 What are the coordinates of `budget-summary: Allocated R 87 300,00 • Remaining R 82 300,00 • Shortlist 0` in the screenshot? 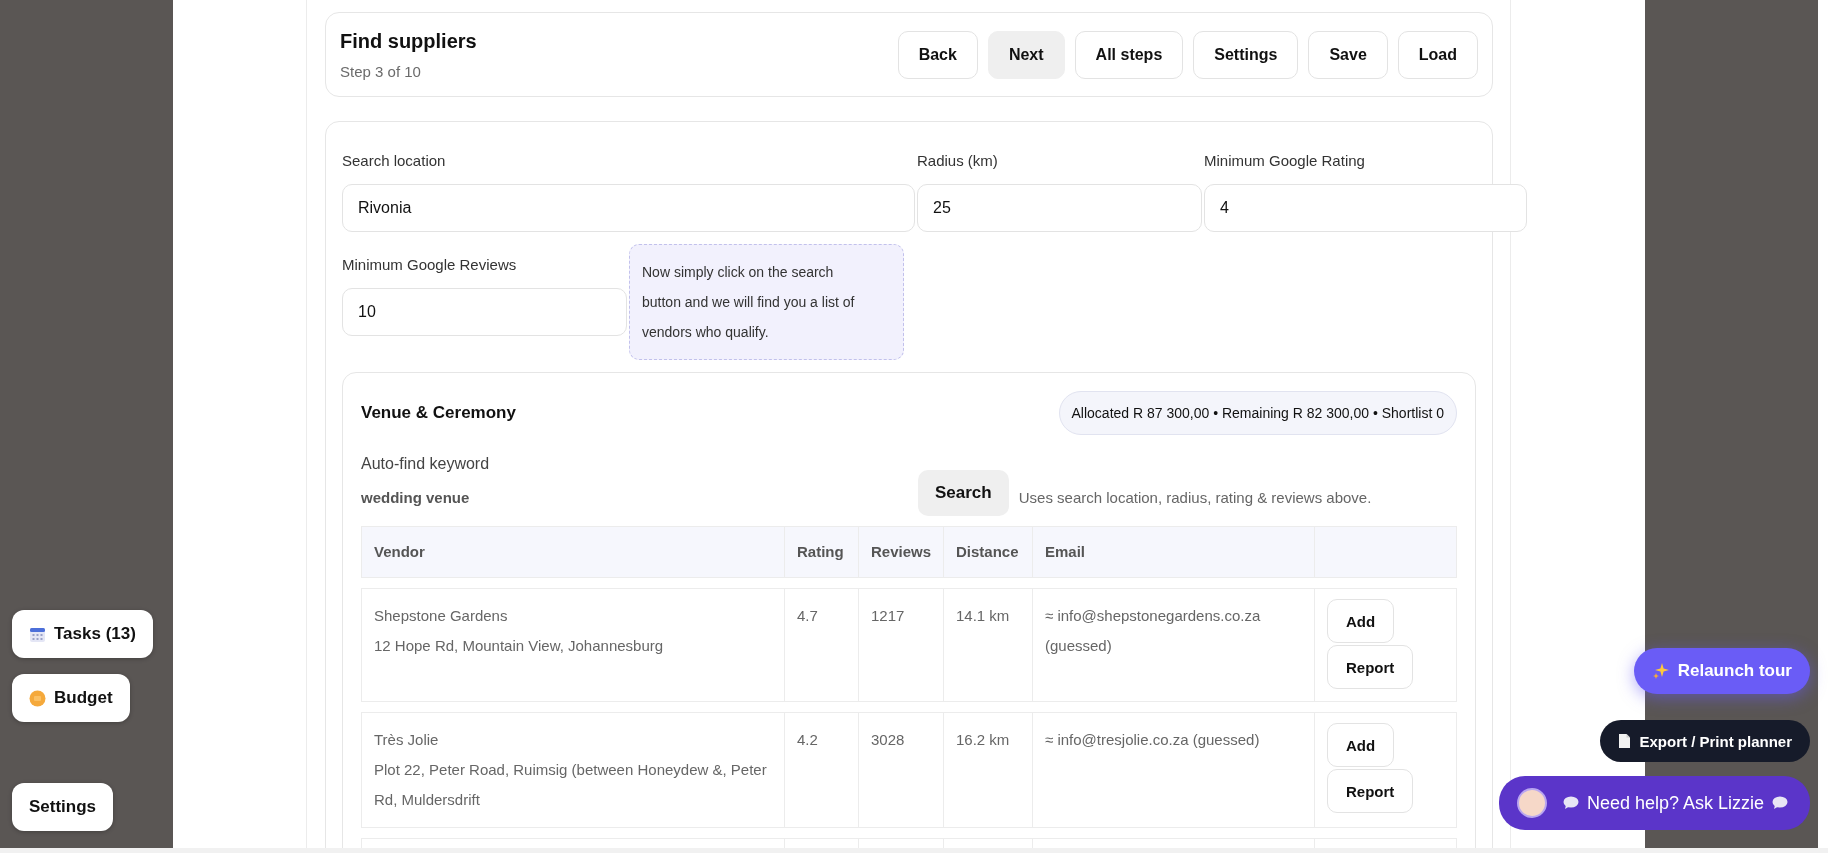 It's located at (1257, 413).